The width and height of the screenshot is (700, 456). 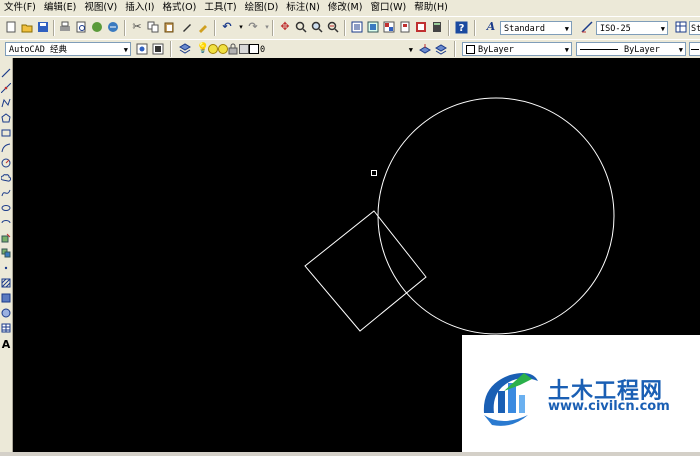 I want to click on circle-tool-icon, so click(x=6, y=162).